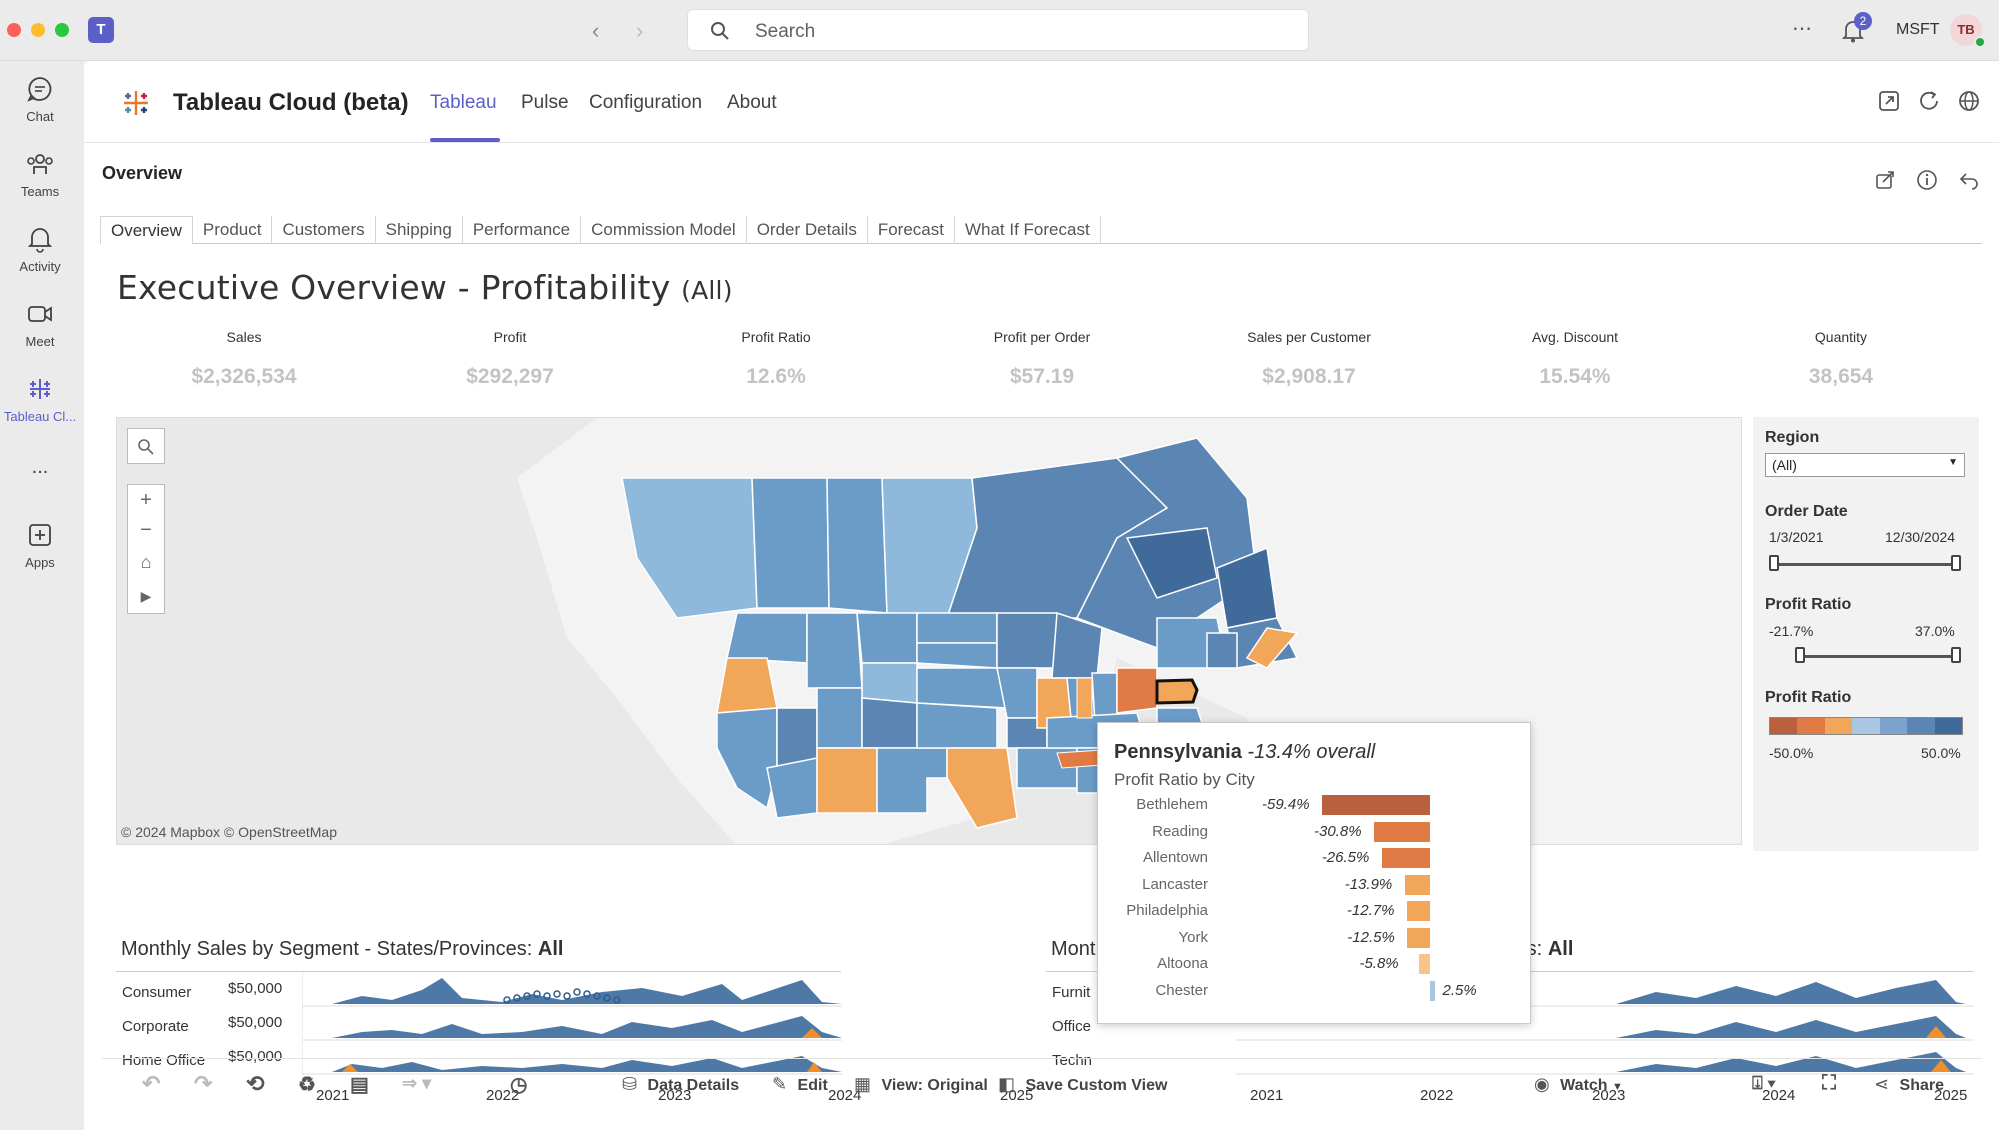 The height and width of the screenshot is (1130, 1999). Describe the element at coordinates (40, 249) in the screenshot. I see `rail-item-activity: Activity` at that location.